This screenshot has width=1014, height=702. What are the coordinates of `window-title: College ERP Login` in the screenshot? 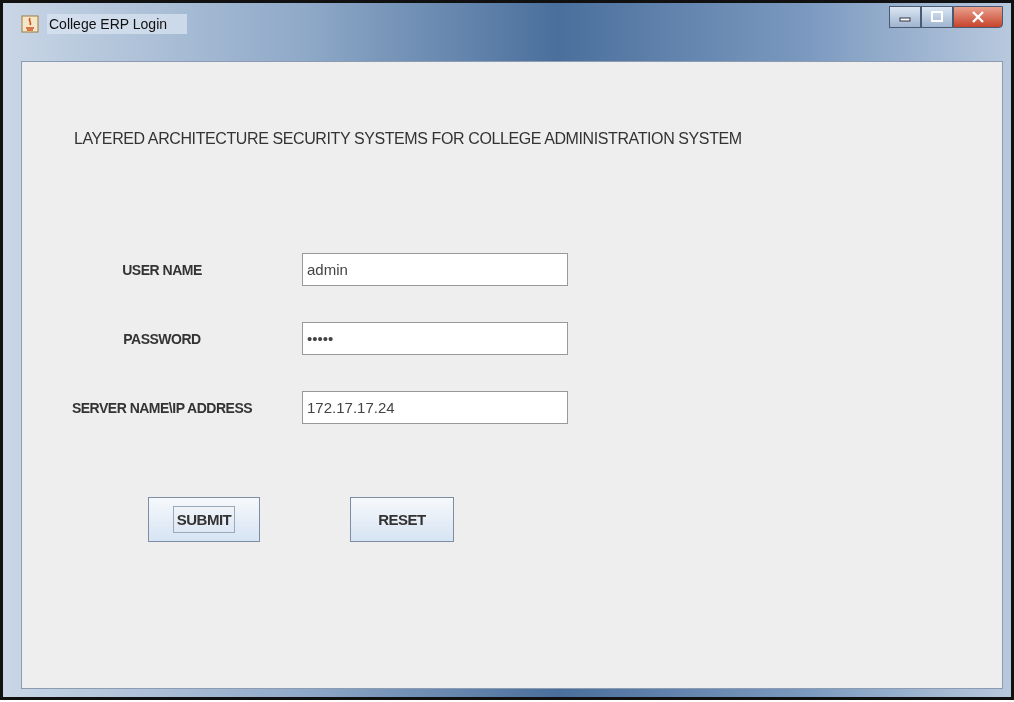 It's located at (117, 24).